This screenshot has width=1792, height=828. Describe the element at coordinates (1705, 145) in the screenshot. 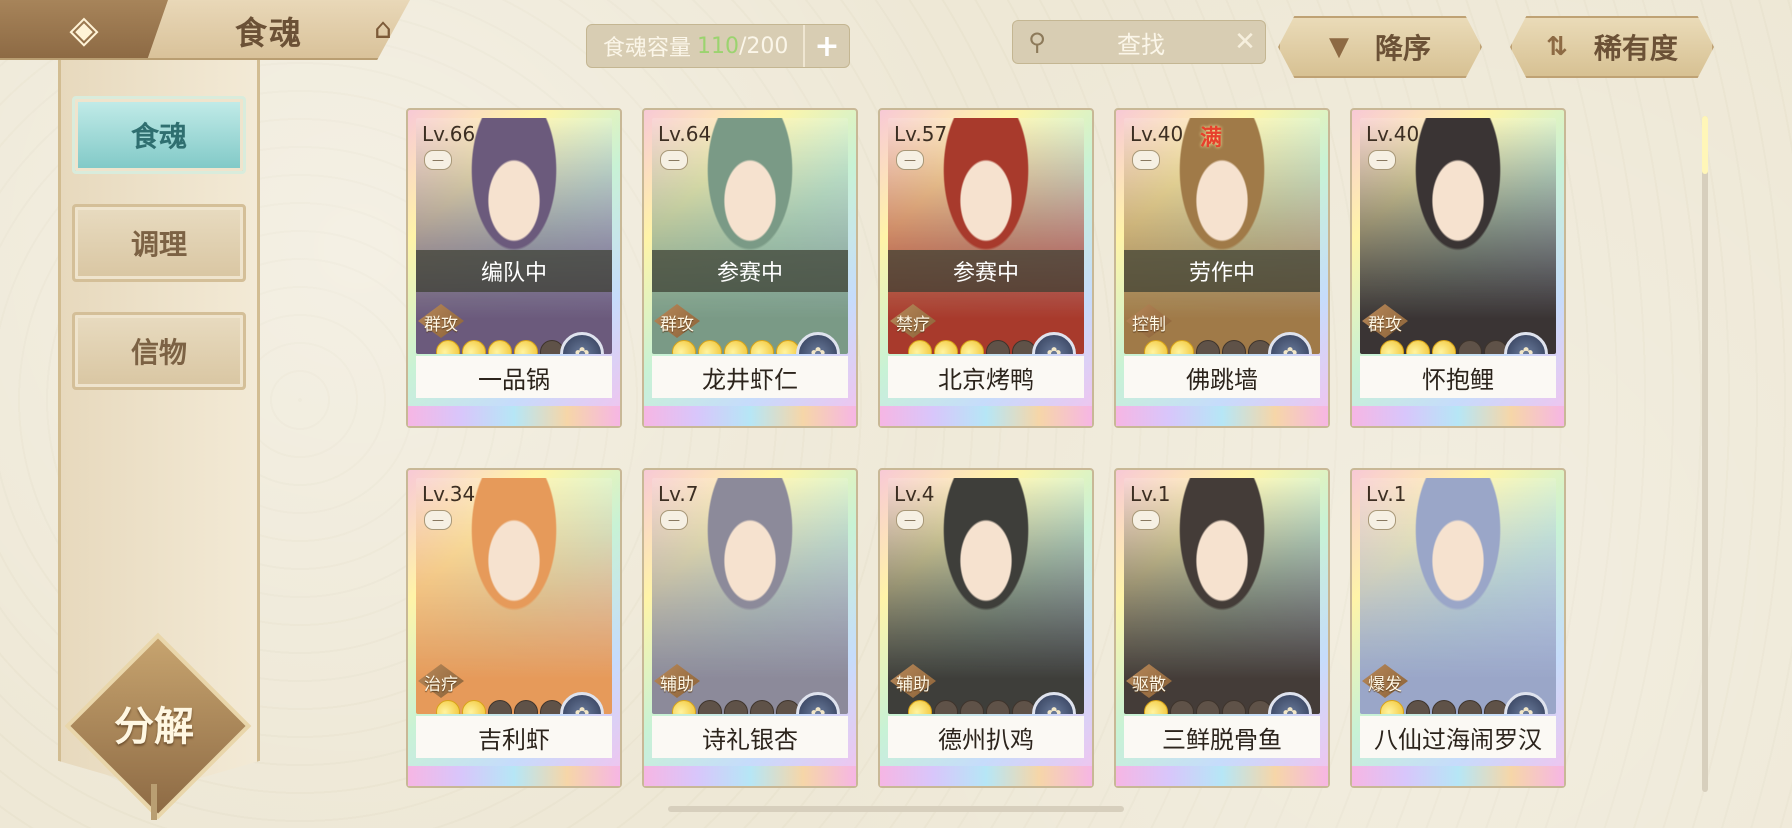

I see `scrollbar-thumb` at that location.